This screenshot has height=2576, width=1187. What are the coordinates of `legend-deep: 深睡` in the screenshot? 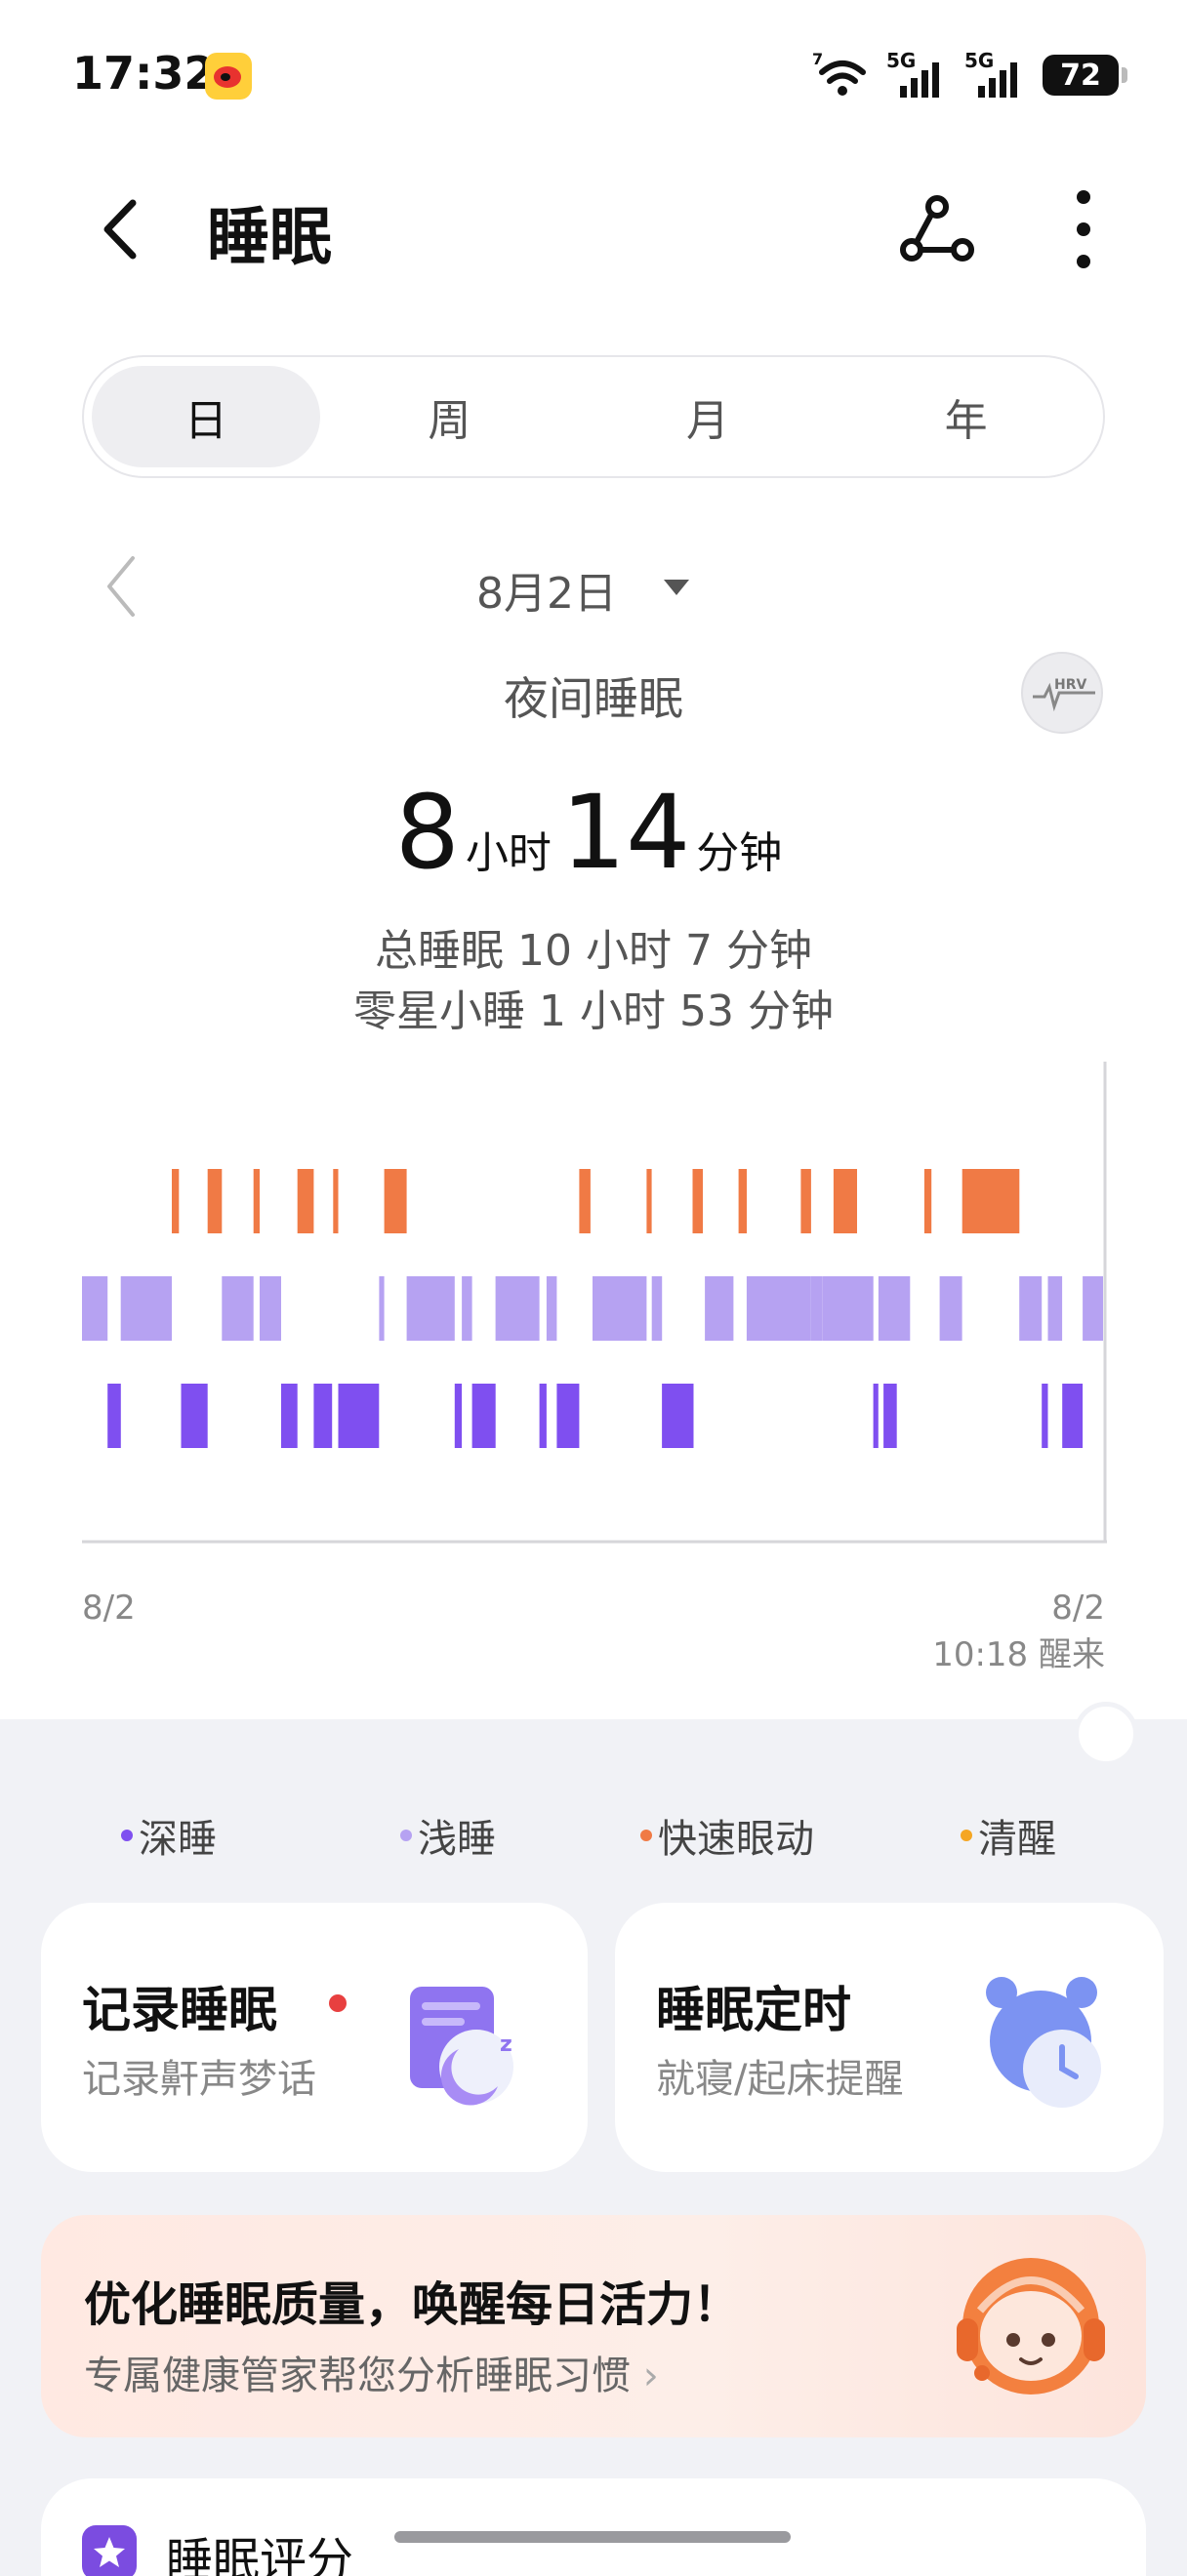 It's located at (169, 1835).